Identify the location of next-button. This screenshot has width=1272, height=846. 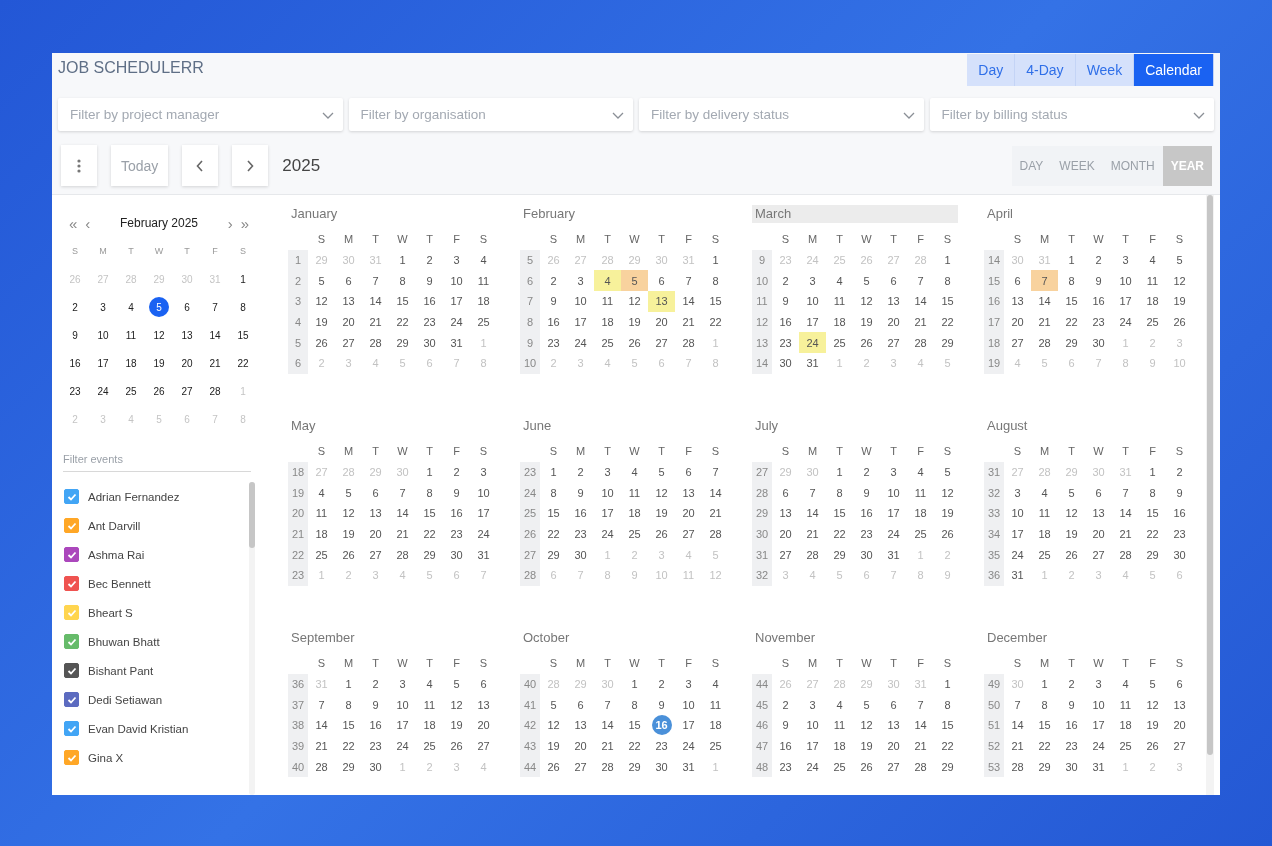
(250, 165).